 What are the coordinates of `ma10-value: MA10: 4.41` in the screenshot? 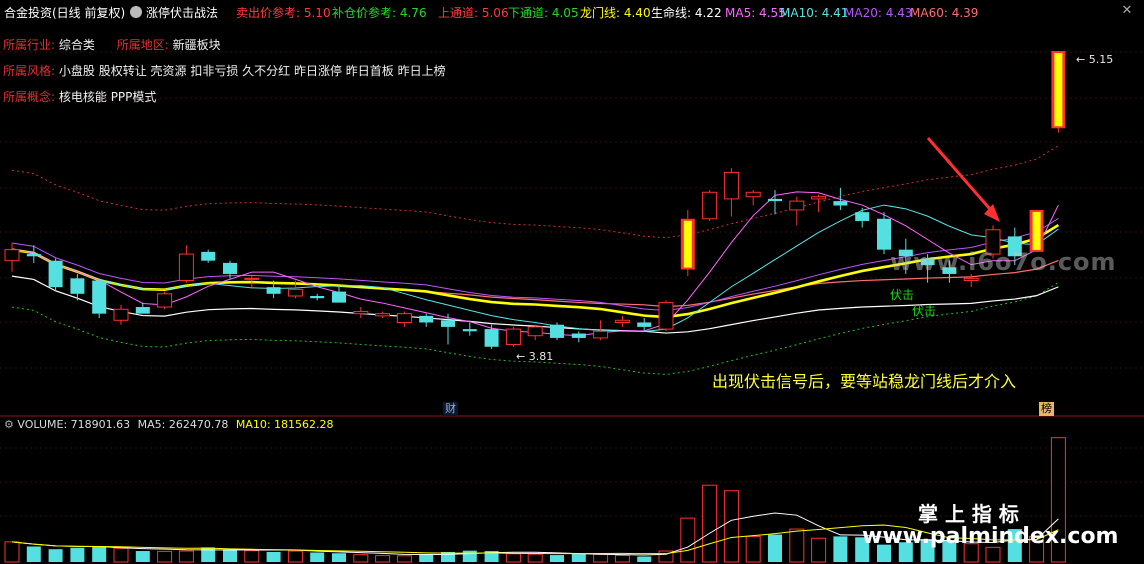 It's located at (814, 13).